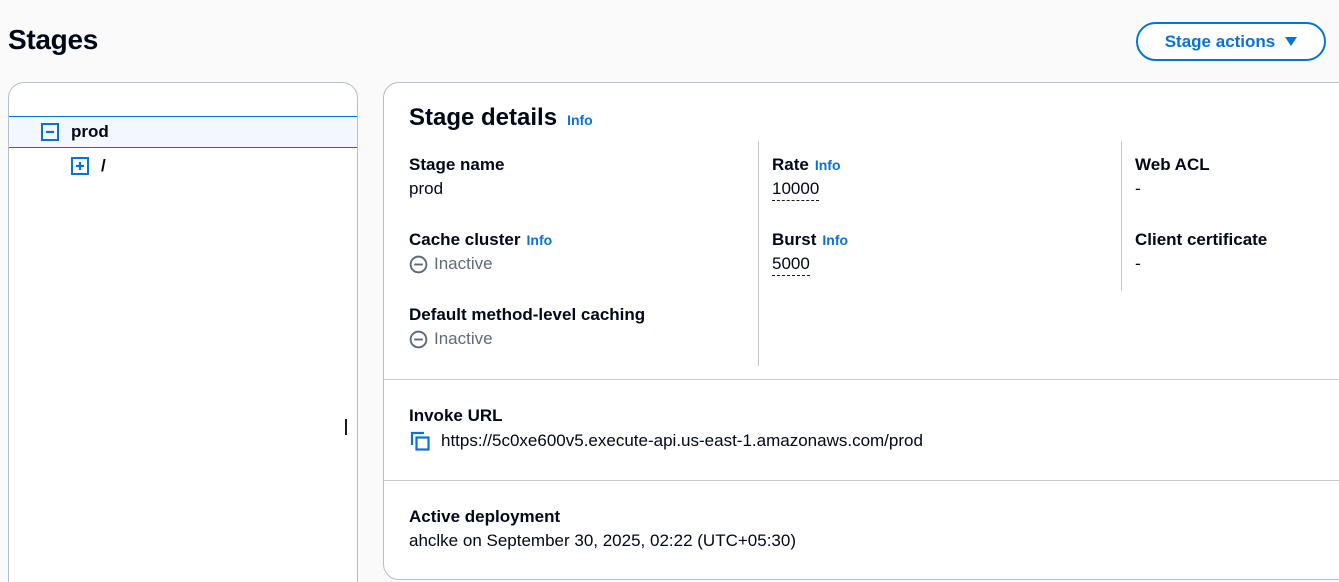 The image size is (1339, 582). What do you see at coordinates (103, 165) in the screenshot?
I see `tree-item-label: /` at bounding box center [103, 165].